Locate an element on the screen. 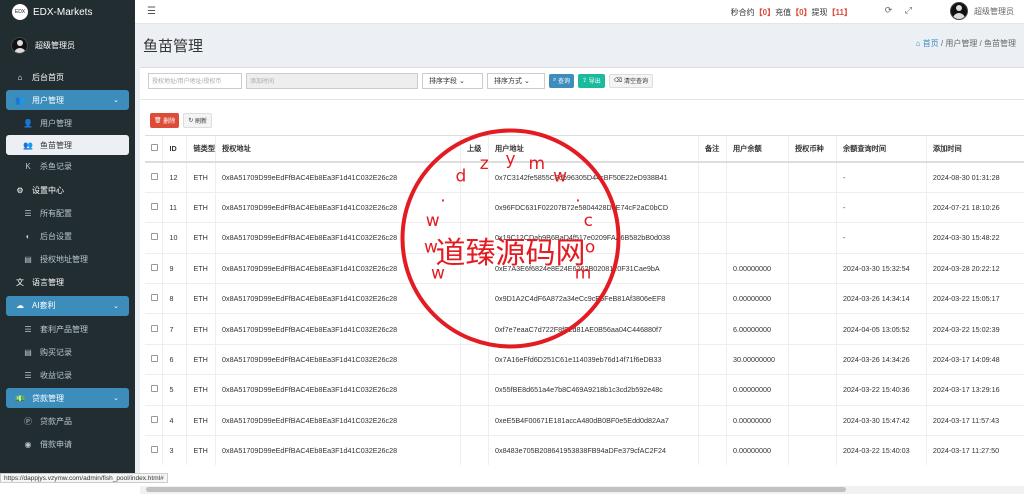 The image size is (1024, 494). sidebar-item: 👥 鱼苗管理 is located at coordinates (67, 145).